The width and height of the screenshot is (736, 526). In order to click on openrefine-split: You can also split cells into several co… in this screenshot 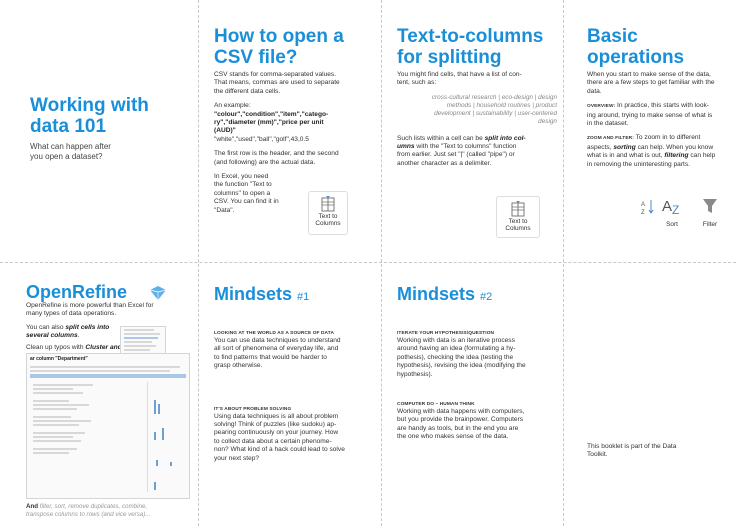, I will do `click(68, 331)`.